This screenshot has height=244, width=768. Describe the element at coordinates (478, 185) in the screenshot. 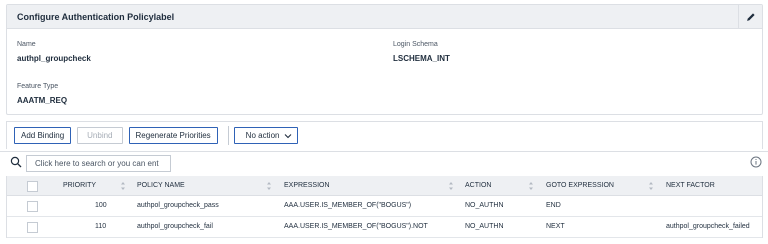

I see `column-header-action: ACTION` at that location.